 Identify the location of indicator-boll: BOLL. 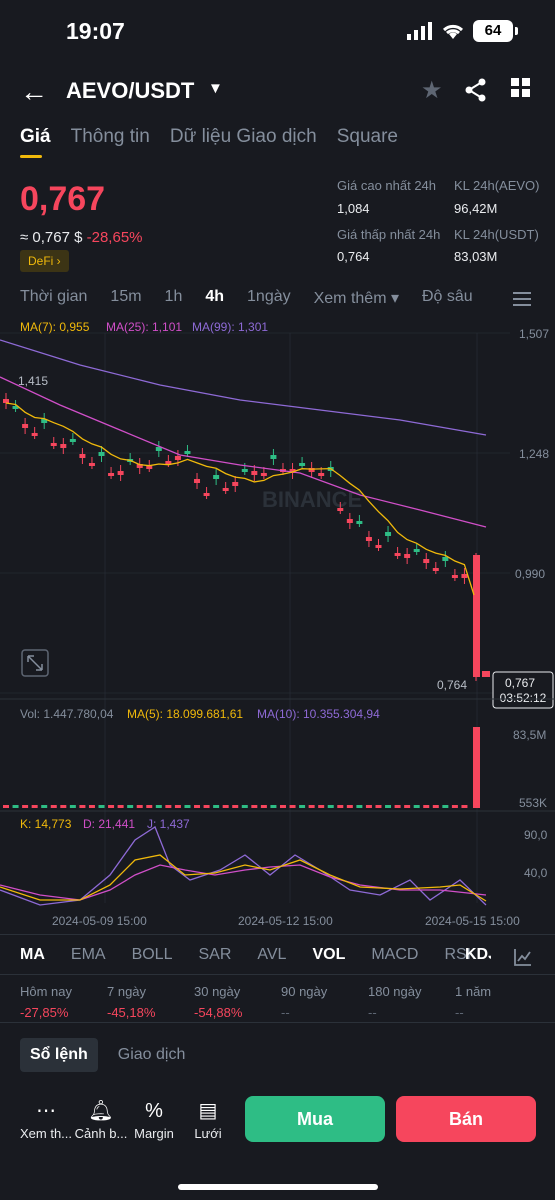
(152, 955).